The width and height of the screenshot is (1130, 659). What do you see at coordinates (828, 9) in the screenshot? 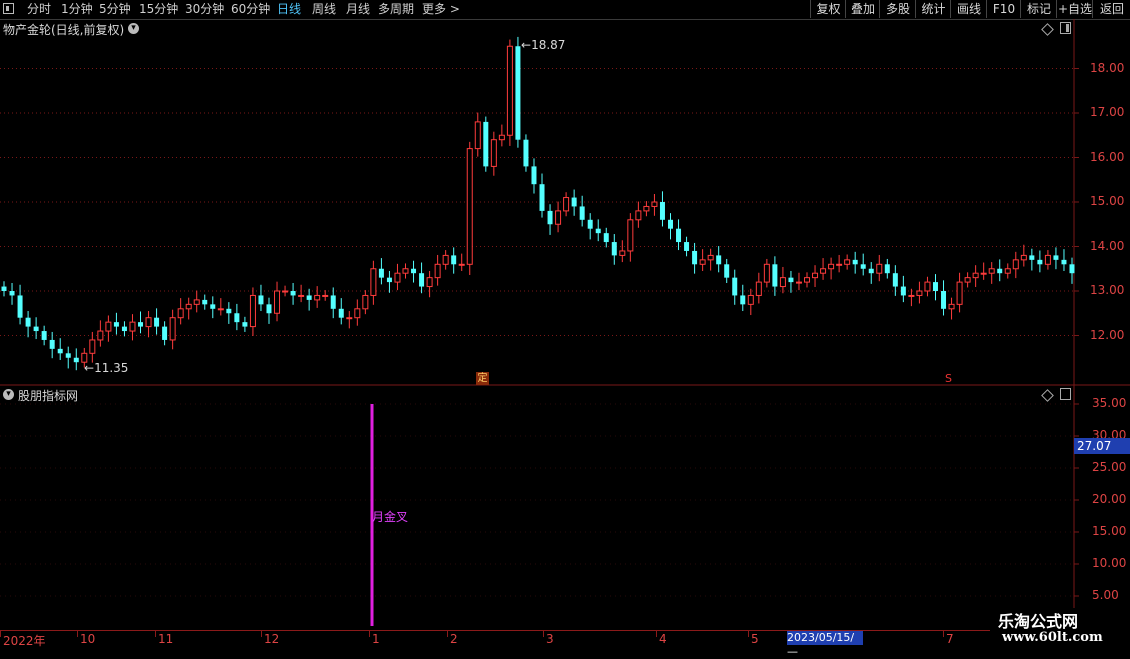
I see `toolbar-button-0: 复权` at bounding box center [828, 9].